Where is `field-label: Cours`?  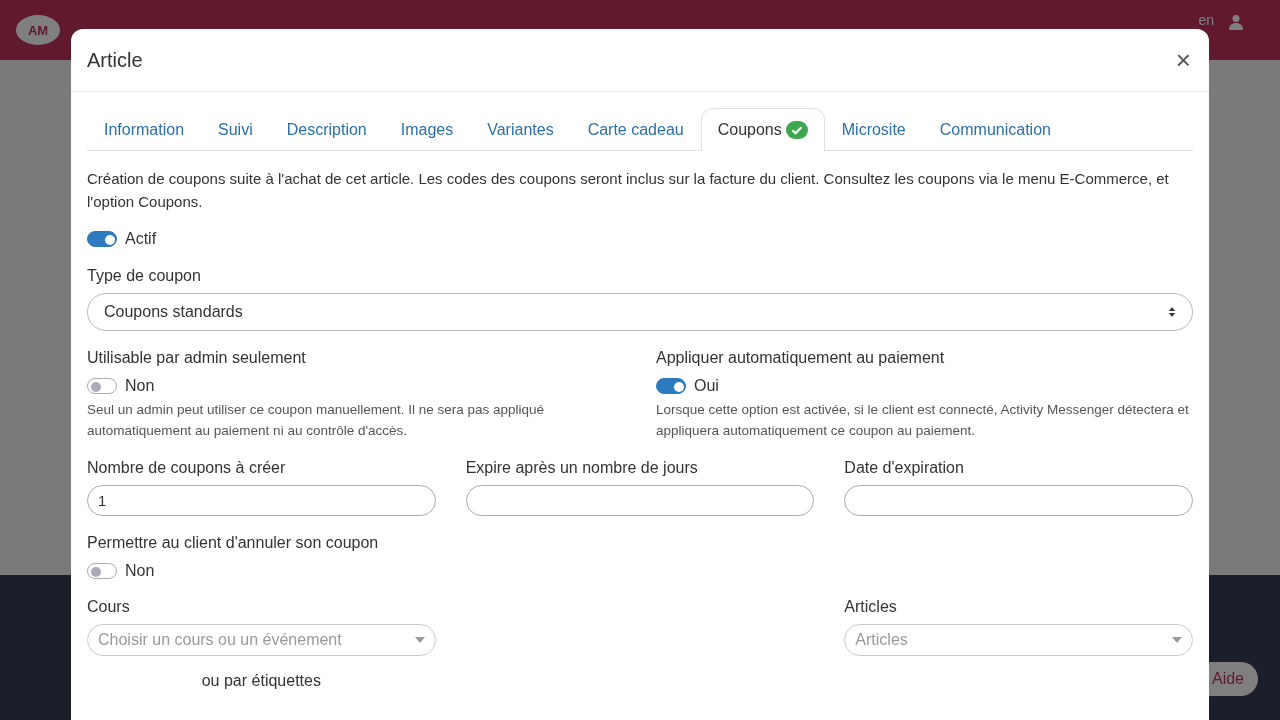
field-label: Cours is located at coordinates (109, 607).